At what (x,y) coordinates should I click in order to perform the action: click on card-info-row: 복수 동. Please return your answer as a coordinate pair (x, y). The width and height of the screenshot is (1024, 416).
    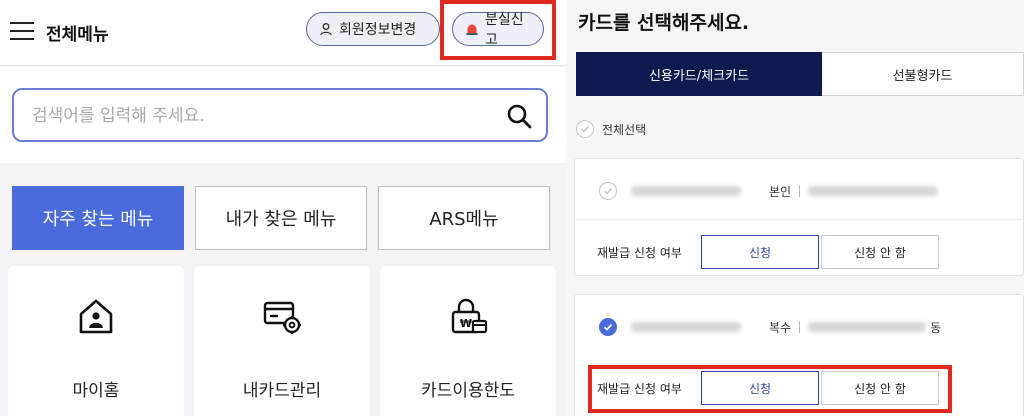
    Looking at the image, I should click on (770, 327).